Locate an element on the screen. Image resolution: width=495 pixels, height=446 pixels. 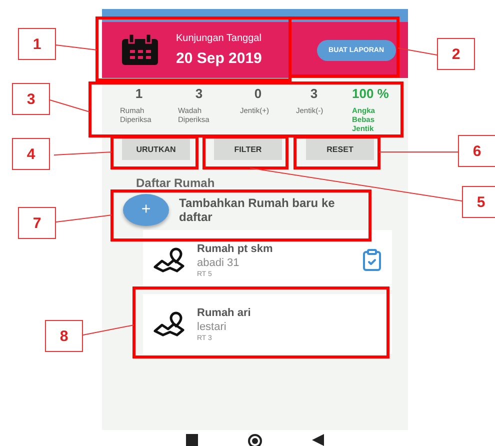
callout-number: 8 is located at coordinates (64, 336).